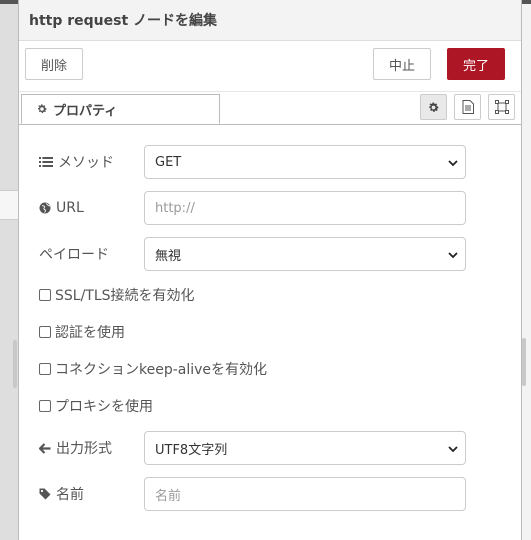  Describe the element at coordinates (270, 20) in the screenshot. I see `tray-header: http request ノードを編集` at that location.